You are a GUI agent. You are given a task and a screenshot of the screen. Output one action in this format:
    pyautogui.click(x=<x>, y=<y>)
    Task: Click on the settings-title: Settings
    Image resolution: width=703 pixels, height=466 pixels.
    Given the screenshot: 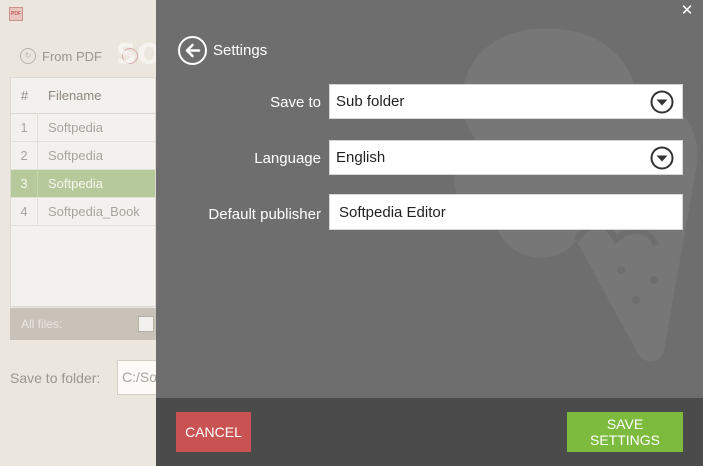 What is the action you would take?
    pyautogui.click(x=240, y=50)
    